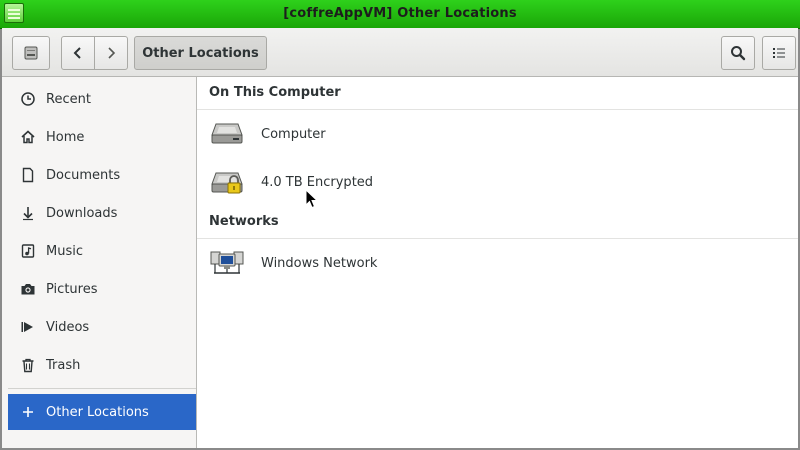 The height and width of the screenshot is (450, 800). What do you see at coordinates (102, 137) in the screenshot?
I see `sidebar-item-home: Home` at bounding box center [102, 137].